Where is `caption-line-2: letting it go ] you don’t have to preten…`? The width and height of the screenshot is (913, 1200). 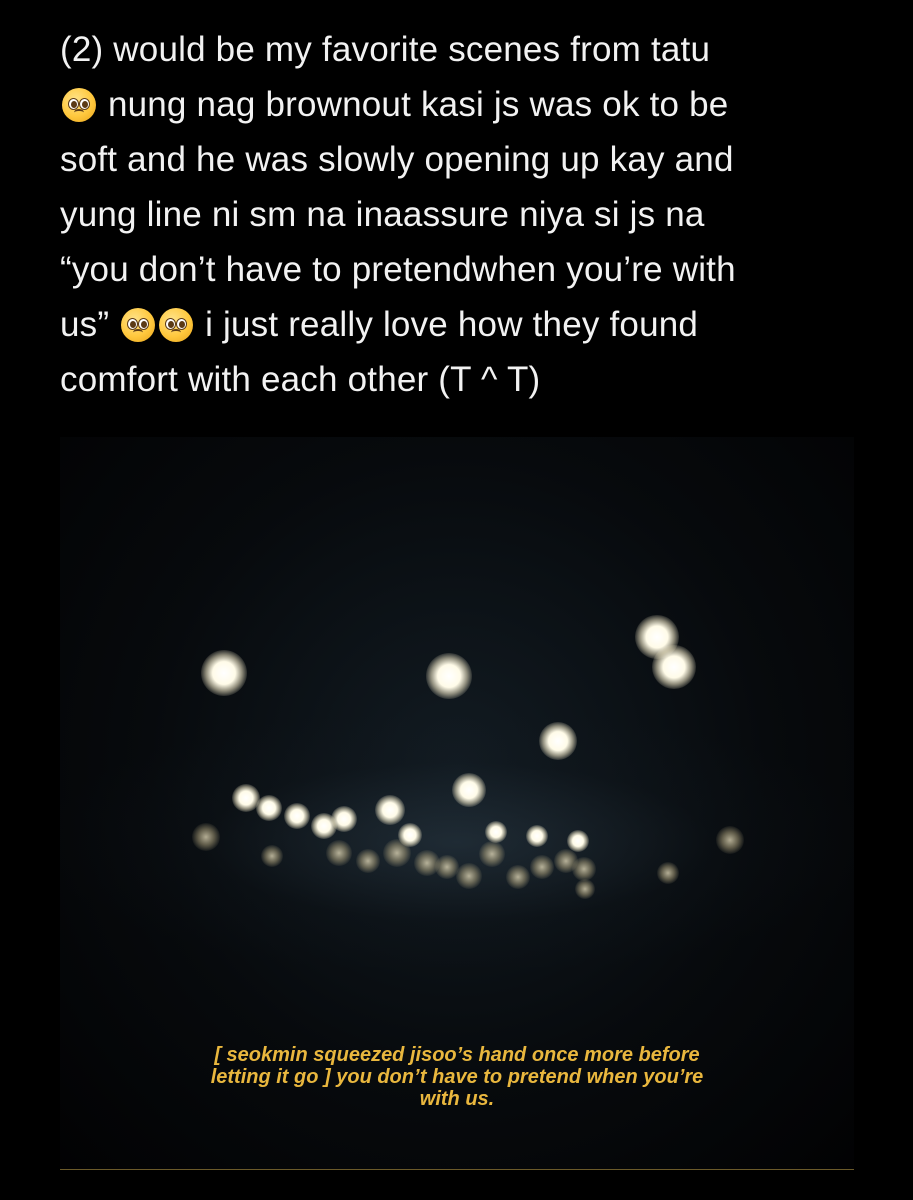
caption-line-2: letting it go ] you don’t have to preten… is located at coordinates (457, 1077).